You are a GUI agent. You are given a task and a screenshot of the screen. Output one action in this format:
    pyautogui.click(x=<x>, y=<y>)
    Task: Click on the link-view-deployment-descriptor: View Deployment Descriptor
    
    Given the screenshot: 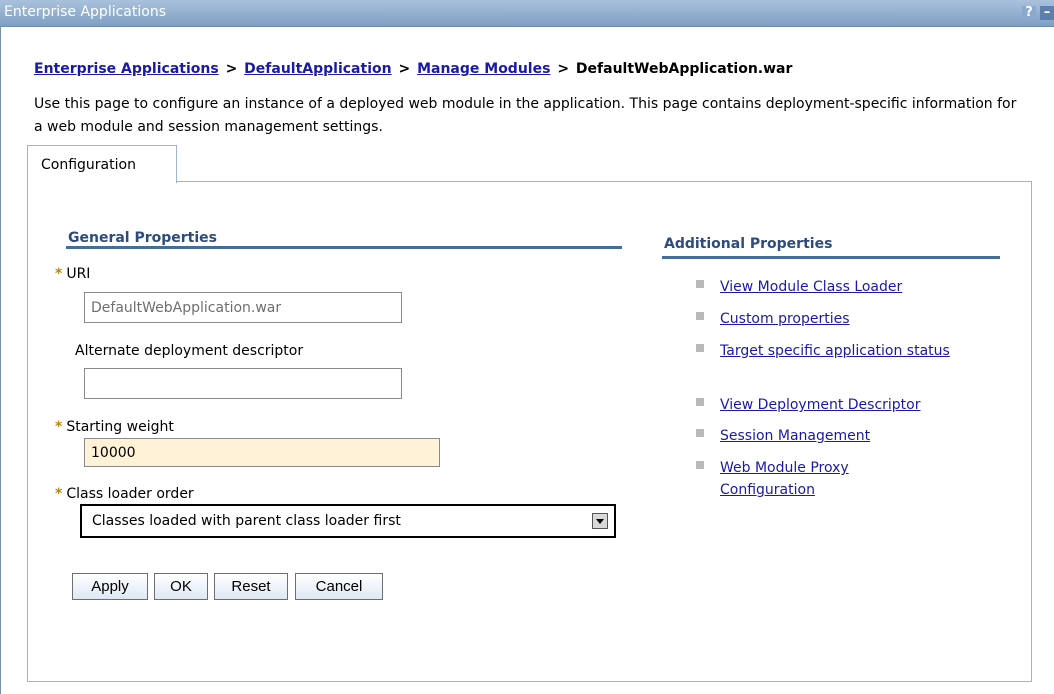 What is the action you would take?
    pyautogui.click(x=845, y=405)
    